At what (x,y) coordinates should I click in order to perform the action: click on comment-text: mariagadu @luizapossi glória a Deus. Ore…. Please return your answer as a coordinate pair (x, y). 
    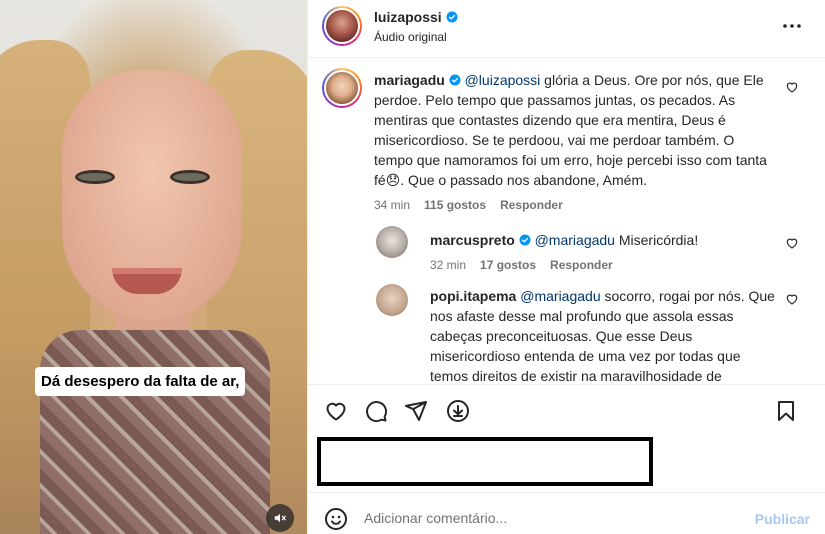
    Looking at the image, I should click on (574, 130).